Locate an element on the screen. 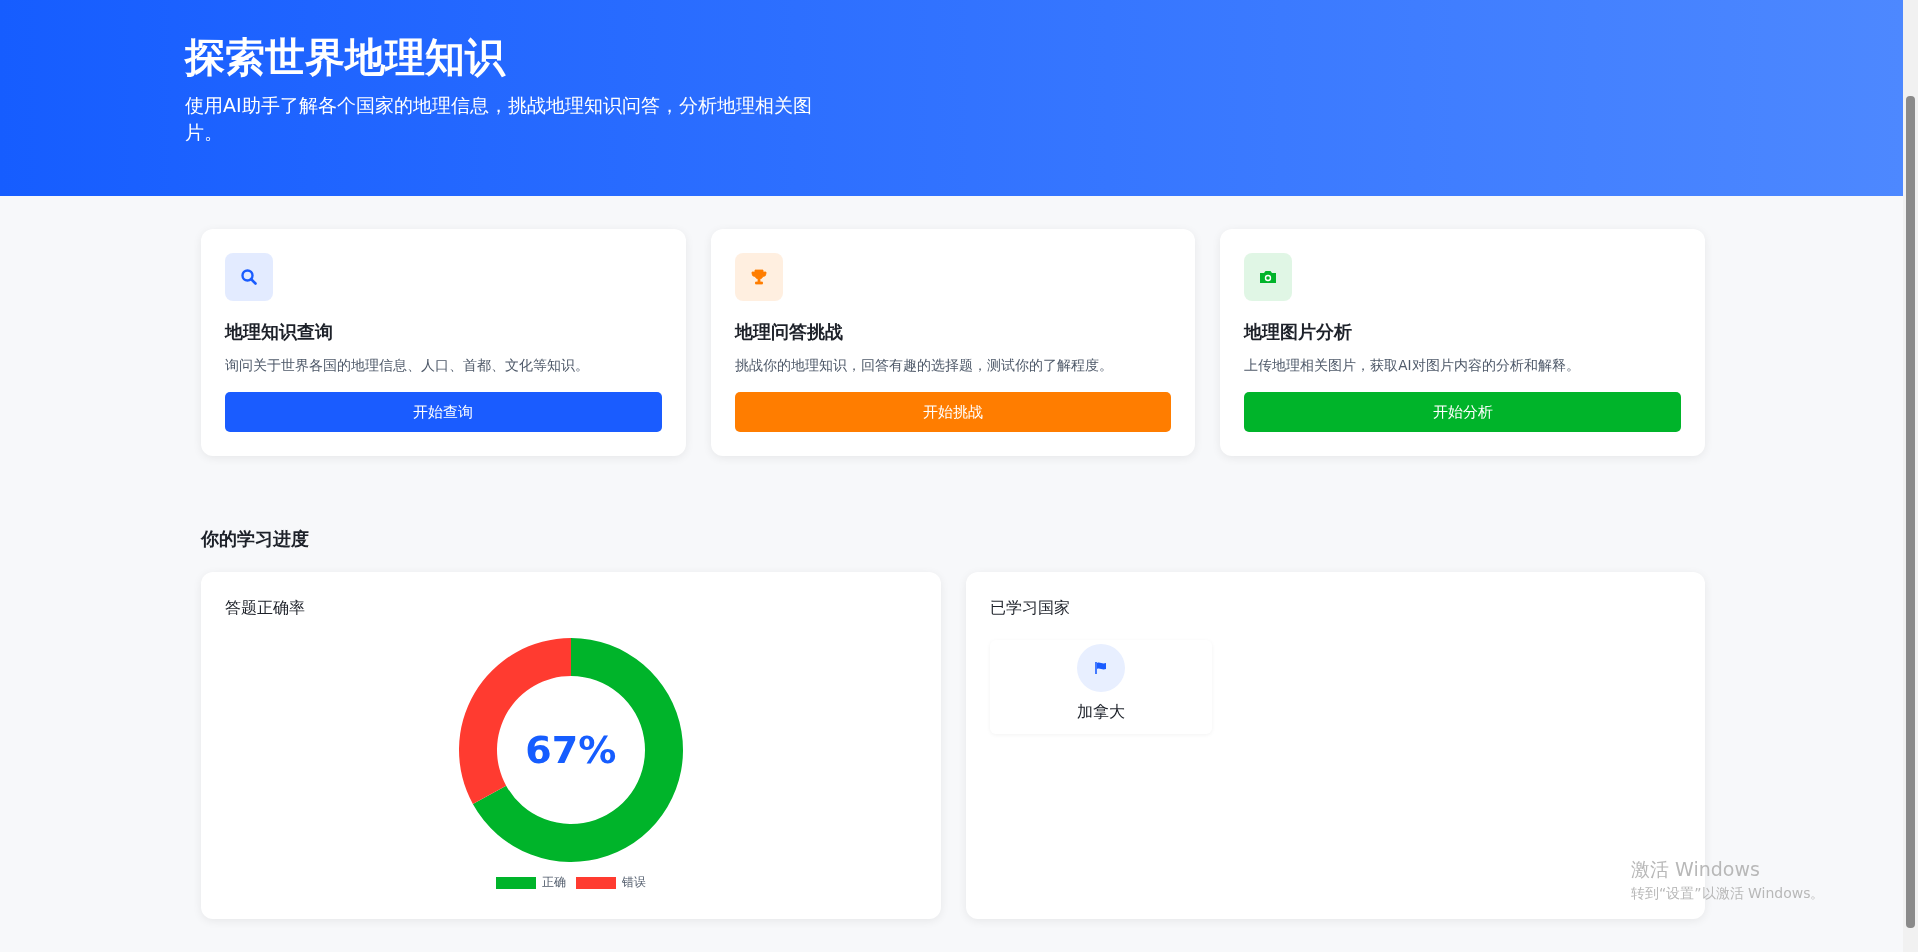 The width and height of the screenshot is (1918, 952). section-title: 你的学习进度 is located at coordinates (255, 539).